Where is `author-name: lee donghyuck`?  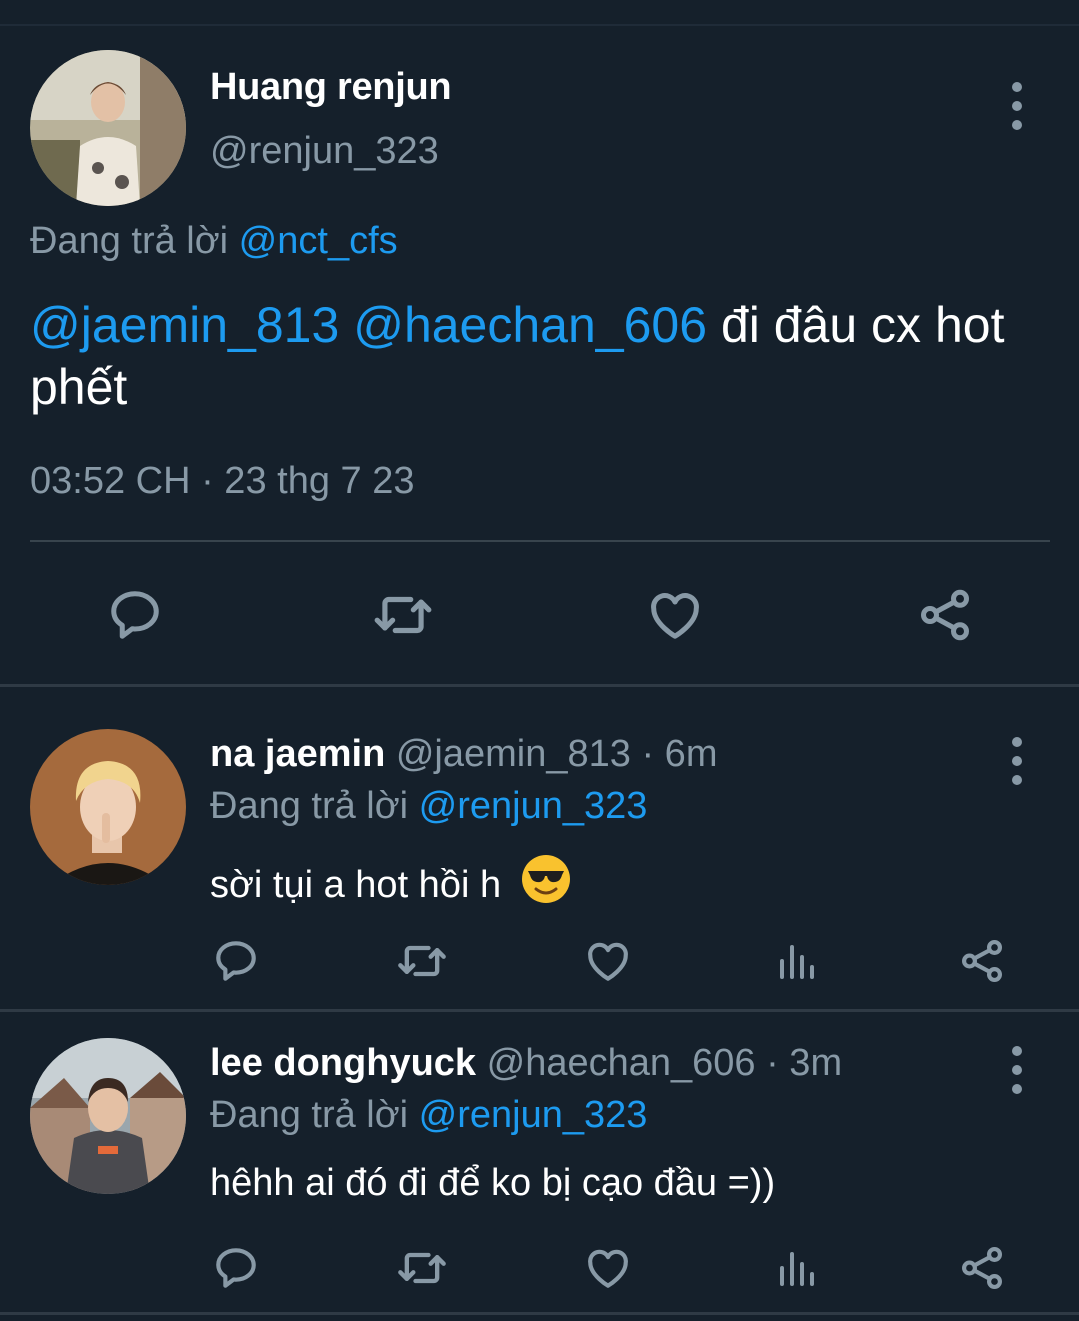
author-name: lee donghyuck is located at coordinates (343, 1063).